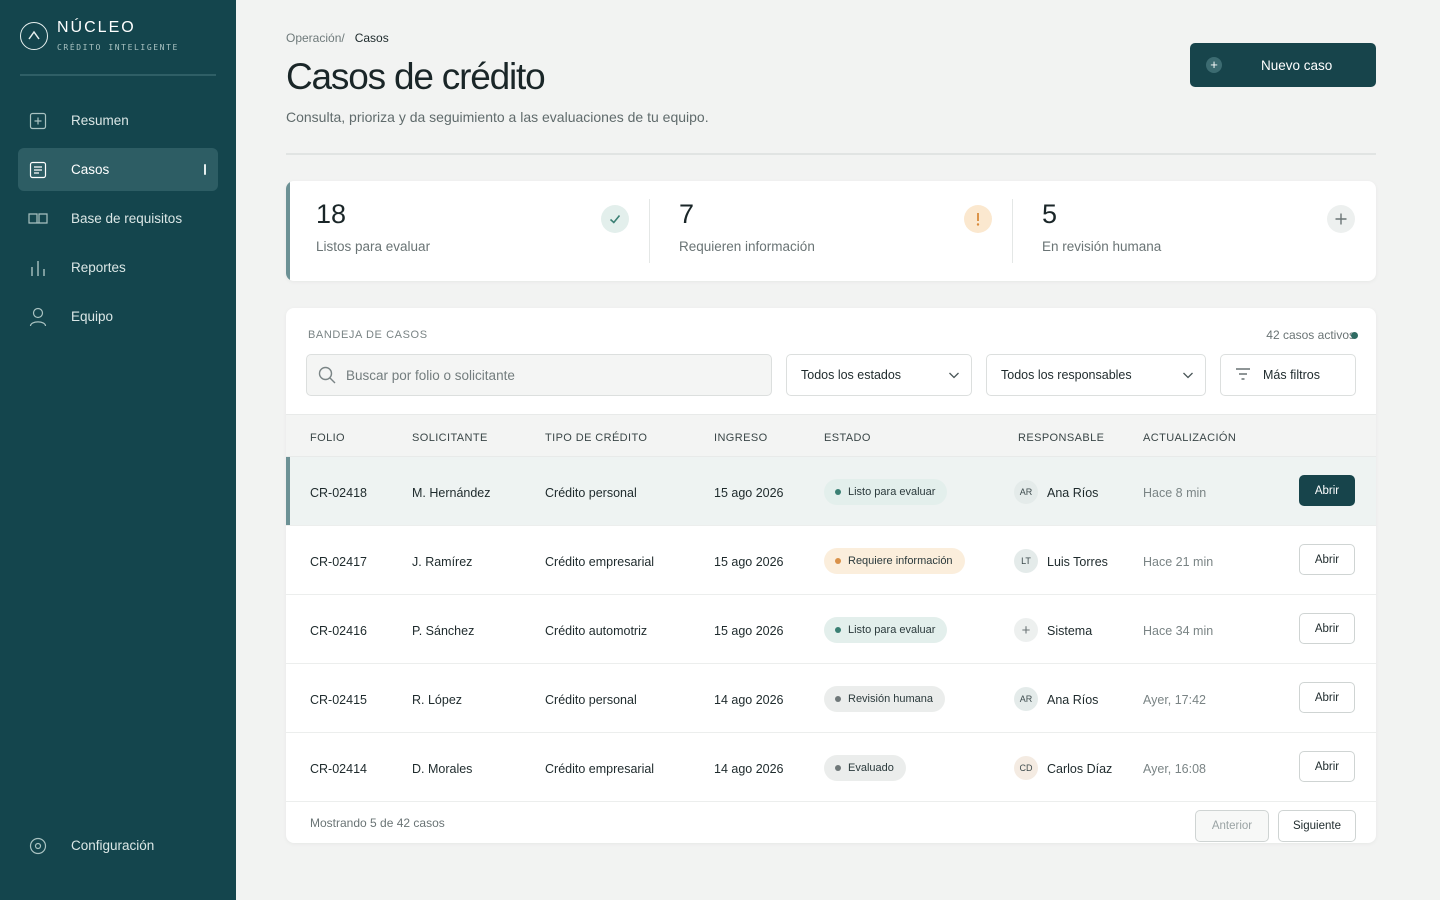 Image resolution: width=1440 pixels, height=900 pixels. Describe the element at coordinates (205, 169) in the screenshot. I see `active-indicator` at that location.